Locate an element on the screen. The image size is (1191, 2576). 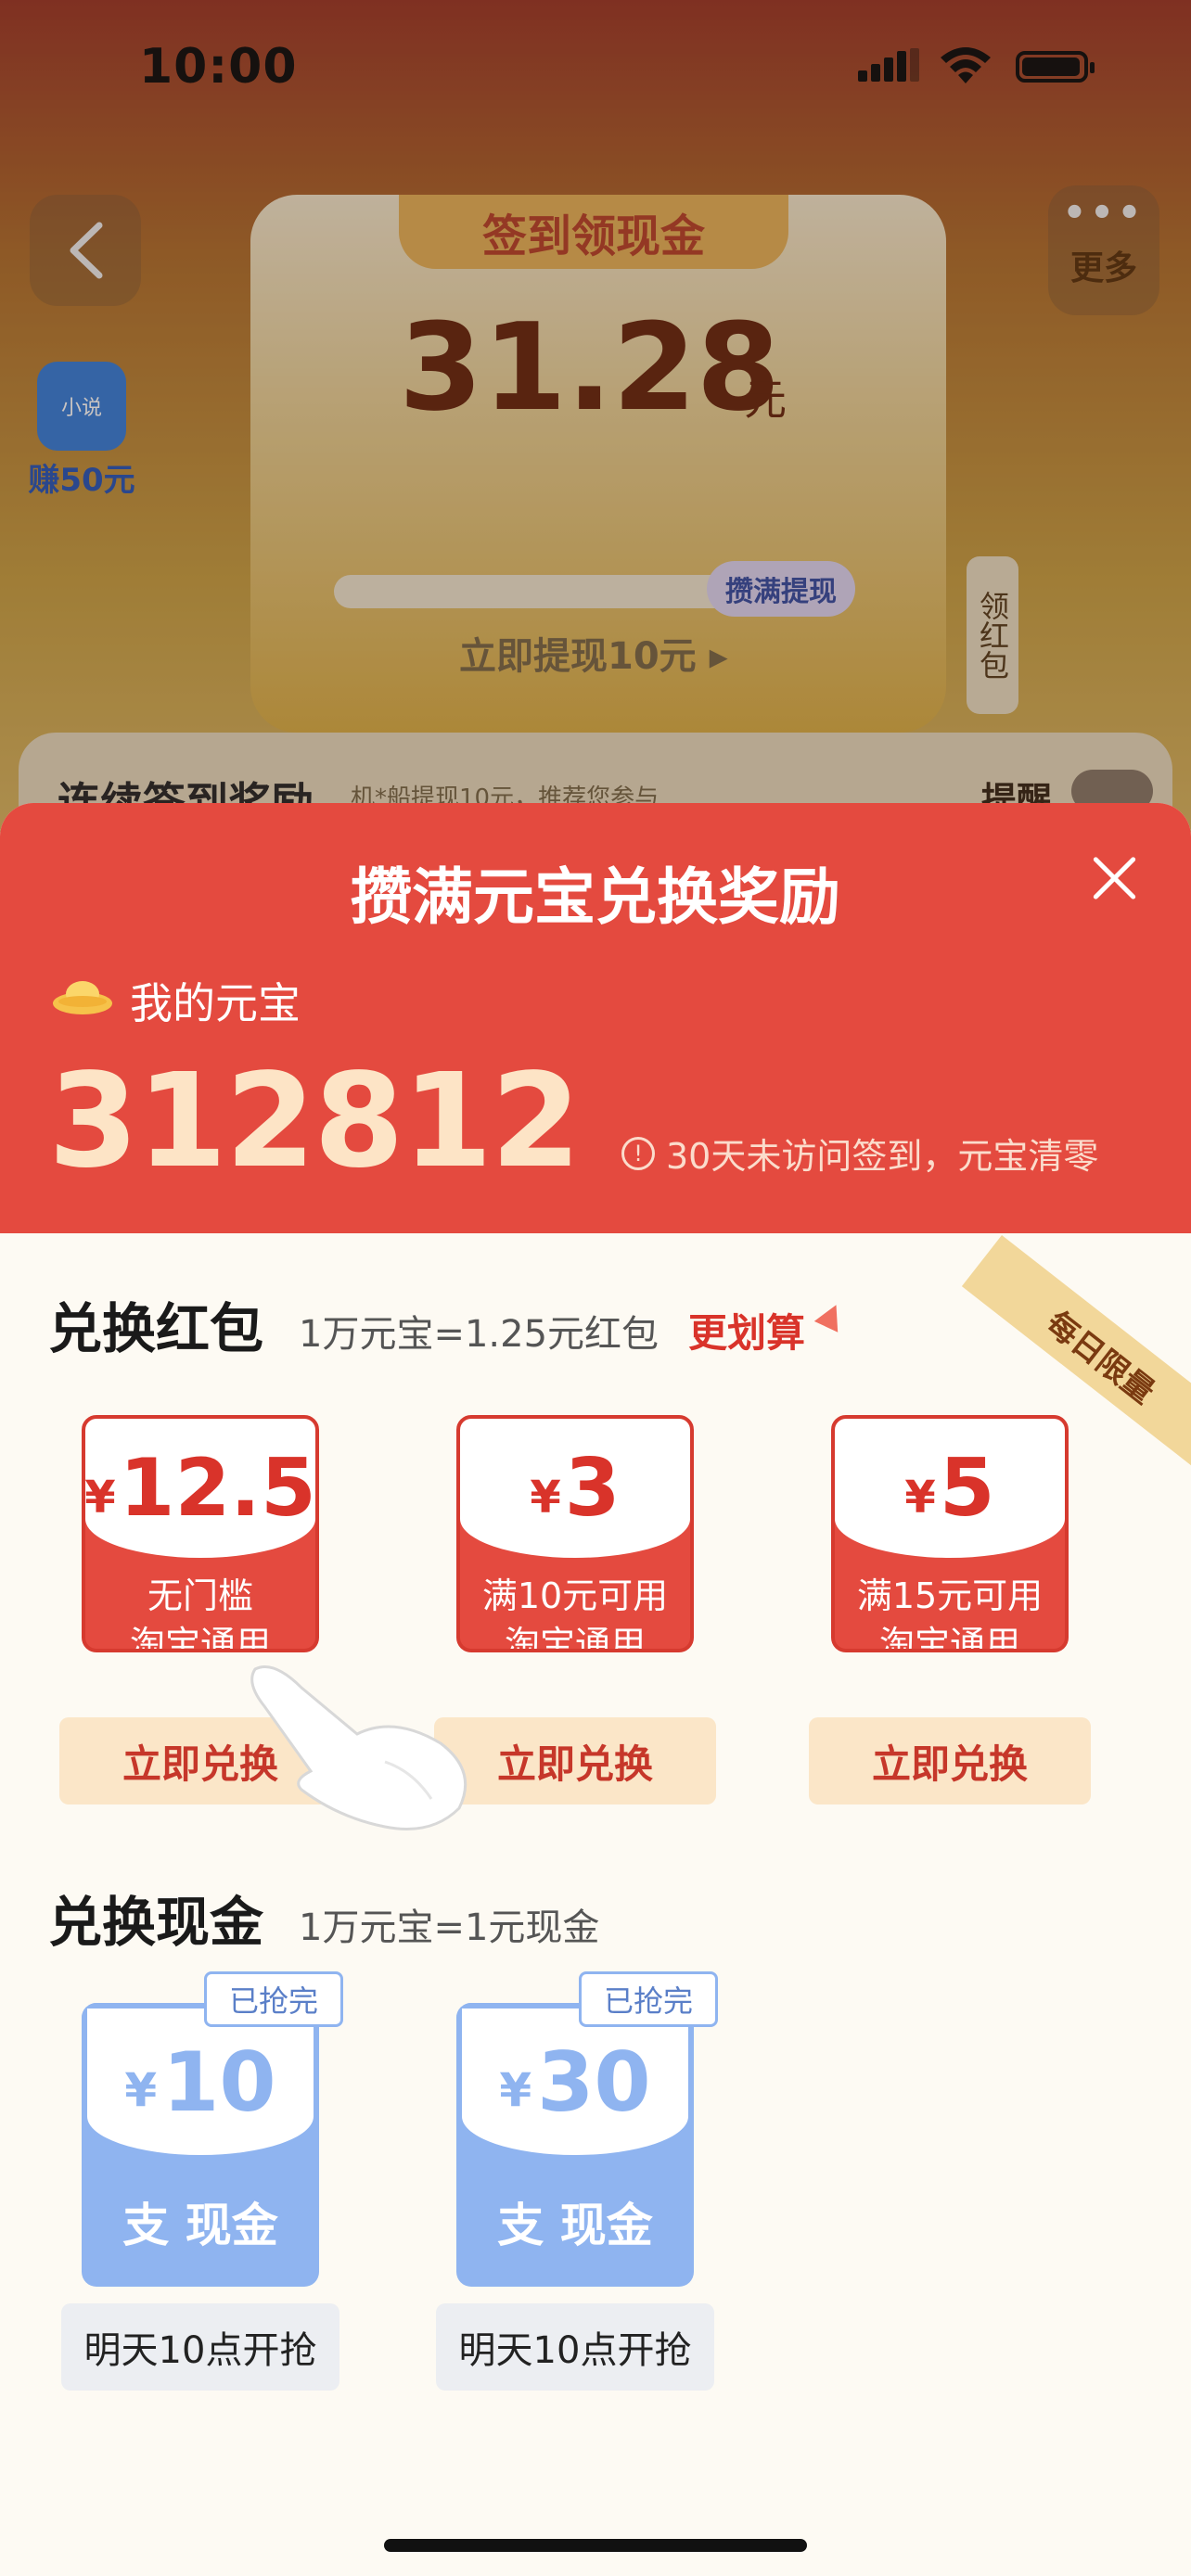
coupon-value: ¥ 5 is located at coordinates (950, 1488).